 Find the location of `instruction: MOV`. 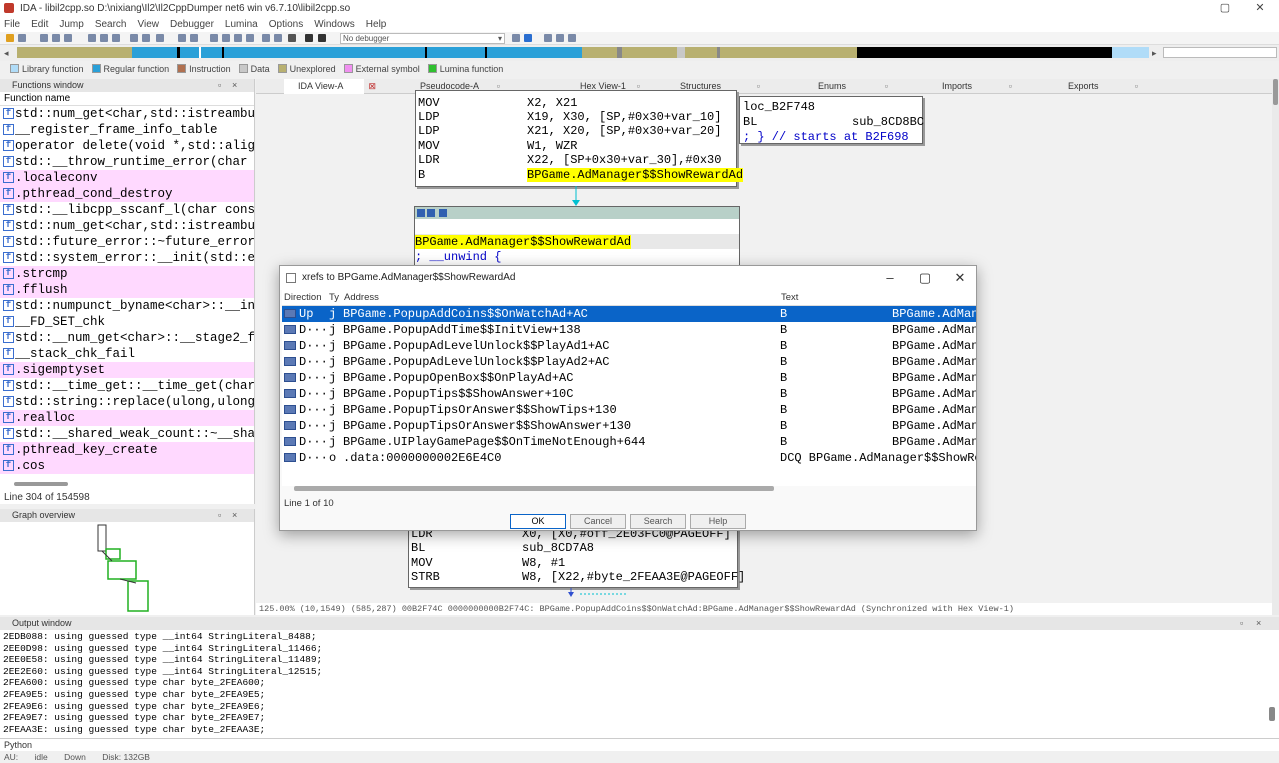

instruction: MOV is located at coordinates (429, 103).